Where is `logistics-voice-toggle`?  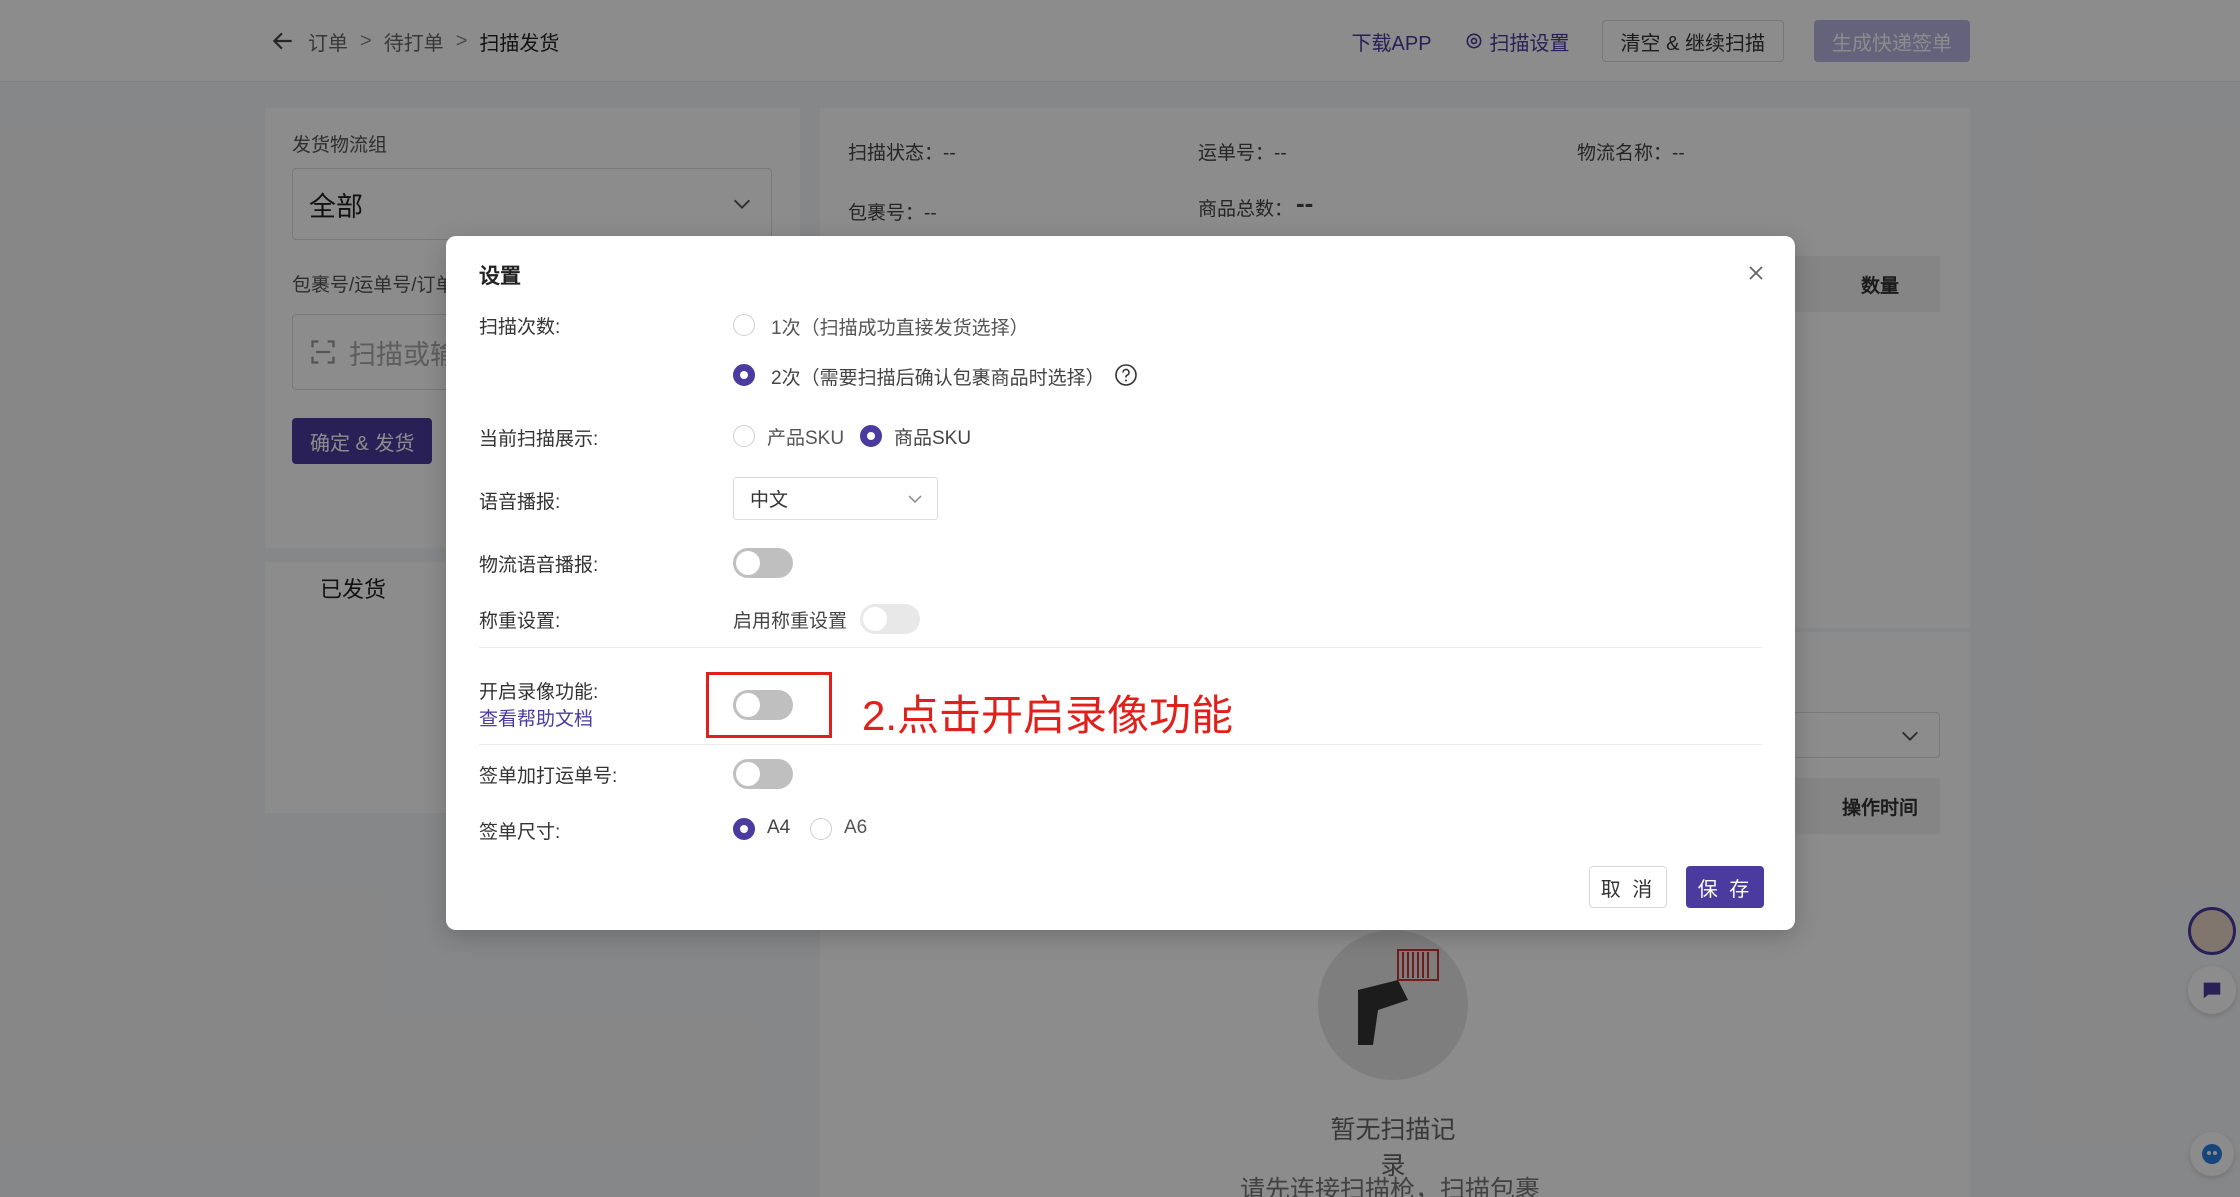 logistics-voice-toggle is located at coordinates (763, 563).